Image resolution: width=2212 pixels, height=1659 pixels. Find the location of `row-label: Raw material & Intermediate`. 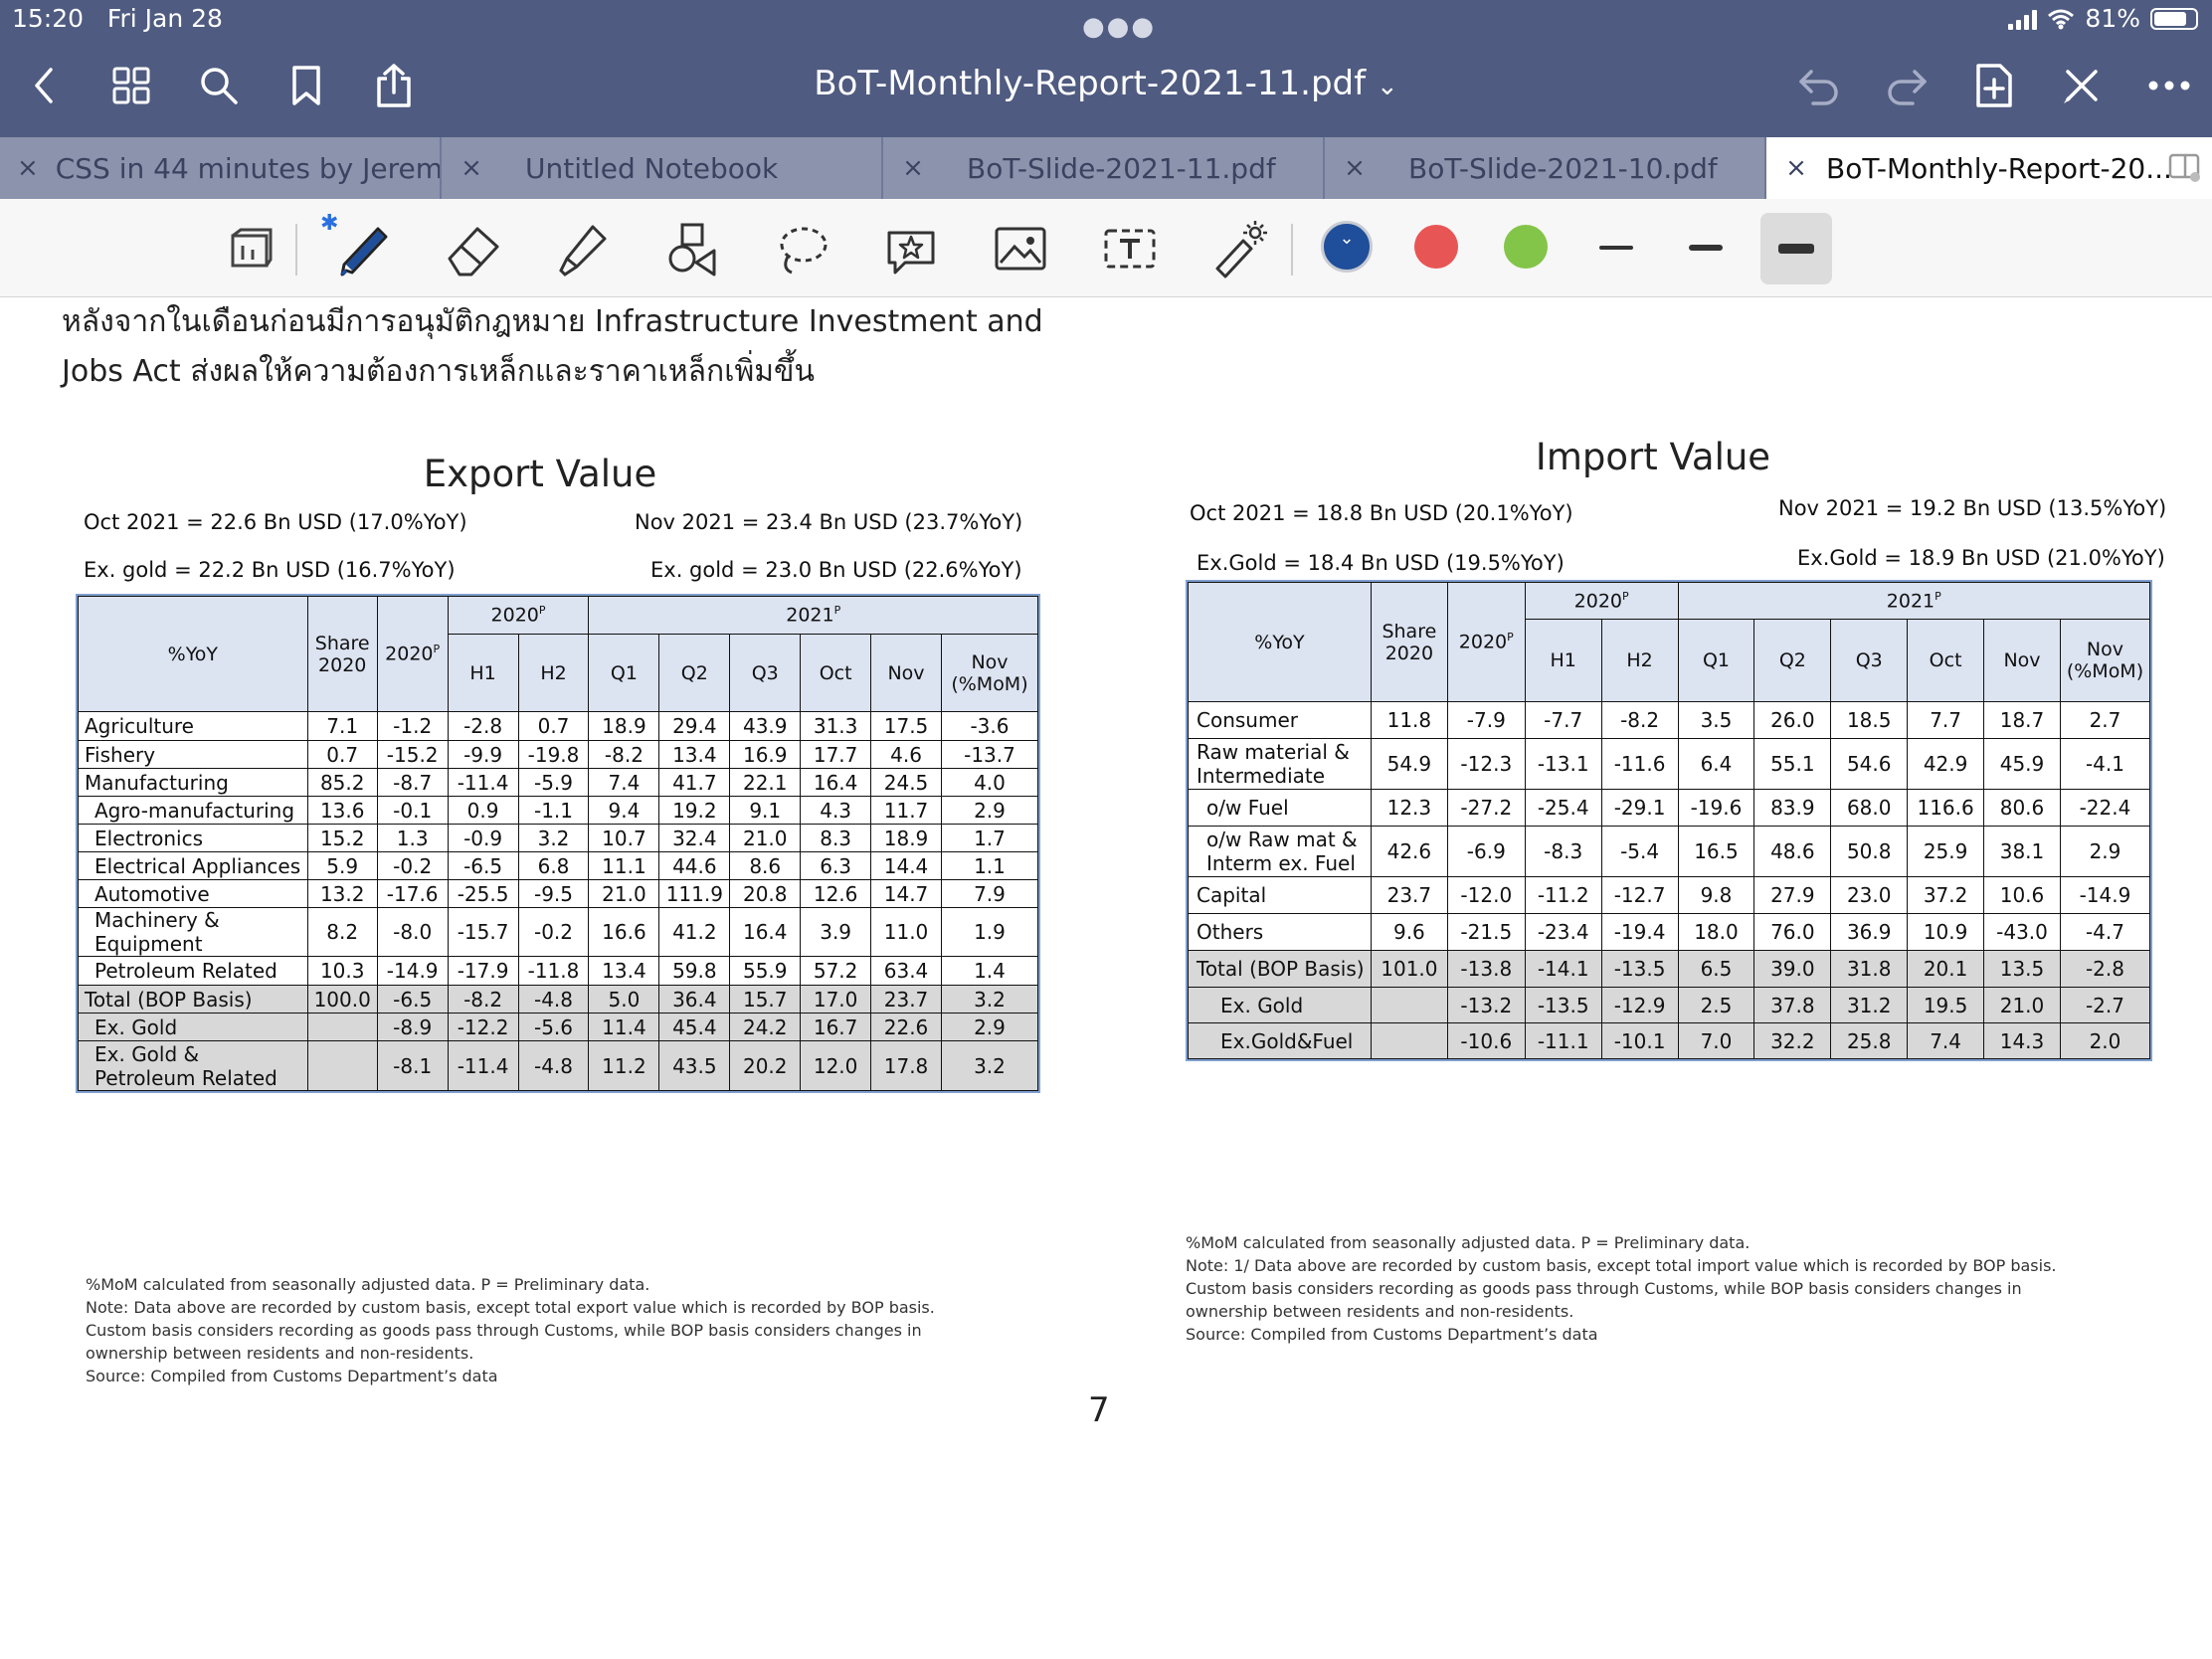

row-label: Raw material & Intermediate is located at coordinates (1280, 764).